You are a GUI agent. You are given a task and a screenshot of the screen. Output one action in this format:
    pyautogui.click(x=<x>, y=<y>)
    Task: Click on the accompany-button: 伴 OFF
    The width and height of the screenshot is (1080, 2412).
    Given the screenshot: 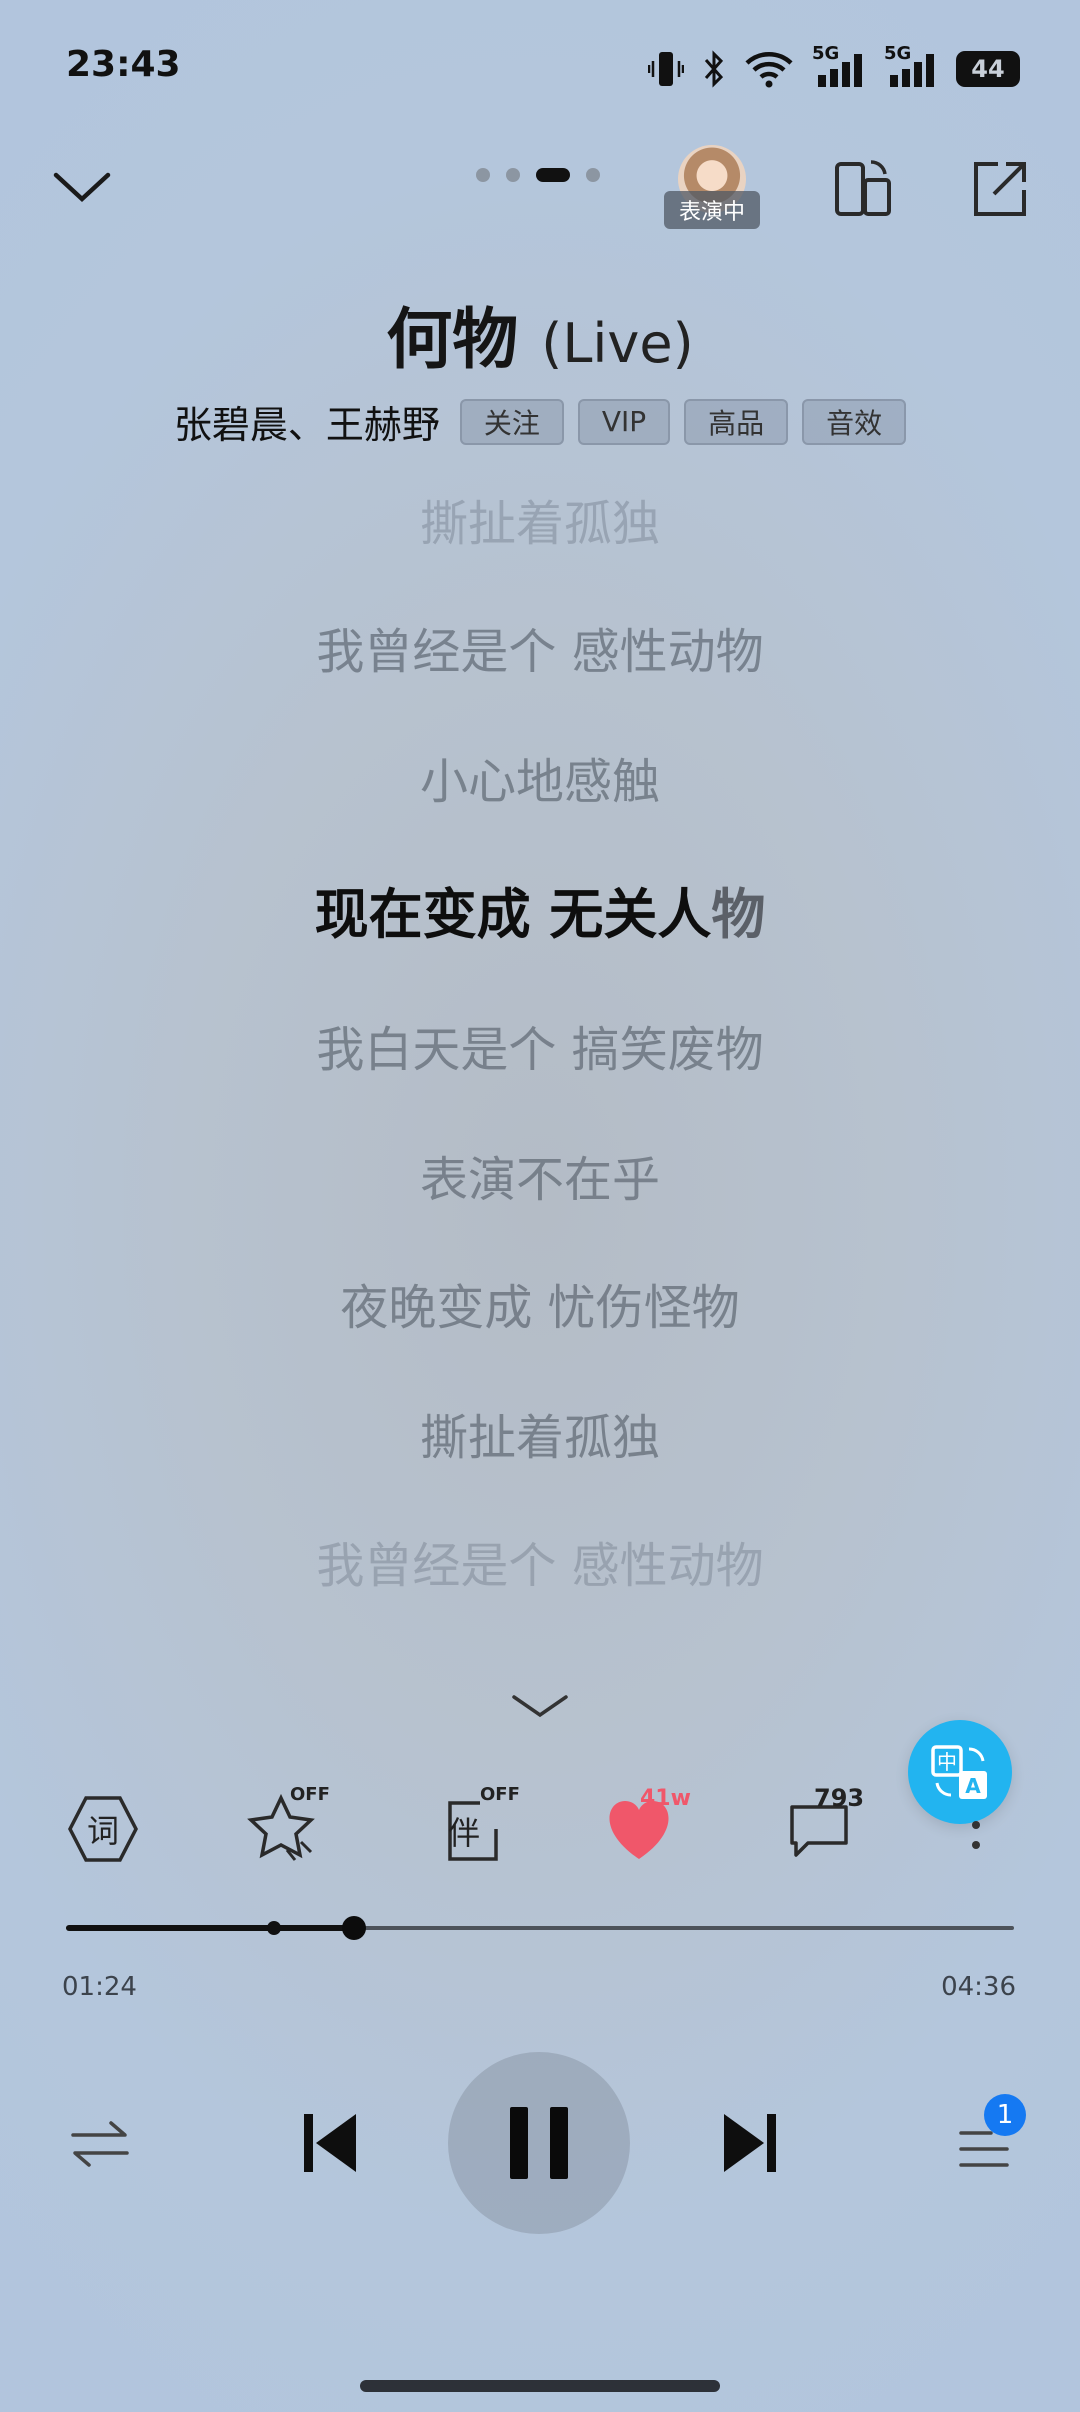 What is the action you would take?
    pyautogui.click(x=474, y=1827)
    